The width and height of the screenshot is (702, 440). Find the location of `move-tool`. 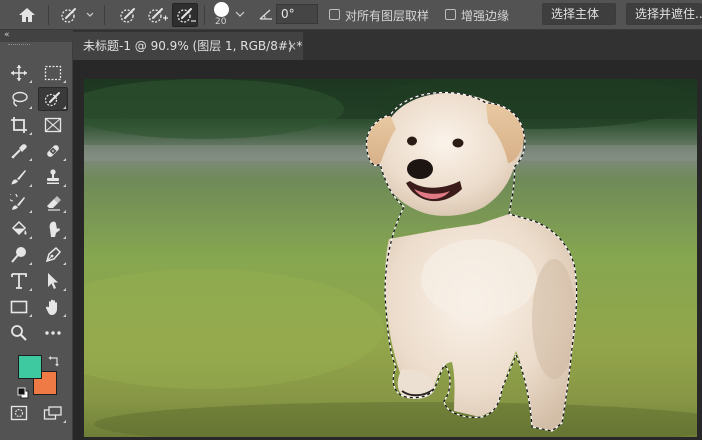

move-tool is located at coordinates (19, 73).